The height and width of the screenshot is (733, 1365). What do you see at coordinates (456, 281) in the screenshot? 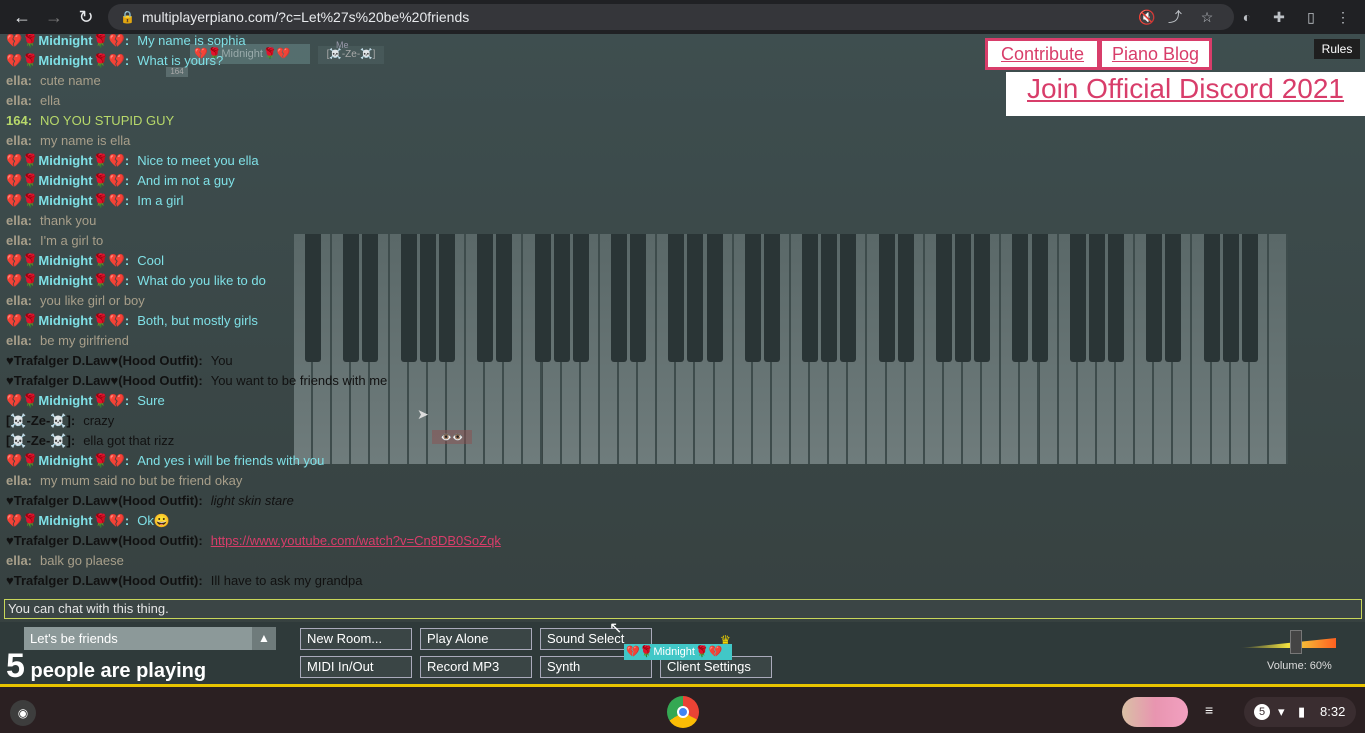
I see `chat-message: 💔🌹Midnight🌹💔: What do you like to do` at bounding box center [456, 281].